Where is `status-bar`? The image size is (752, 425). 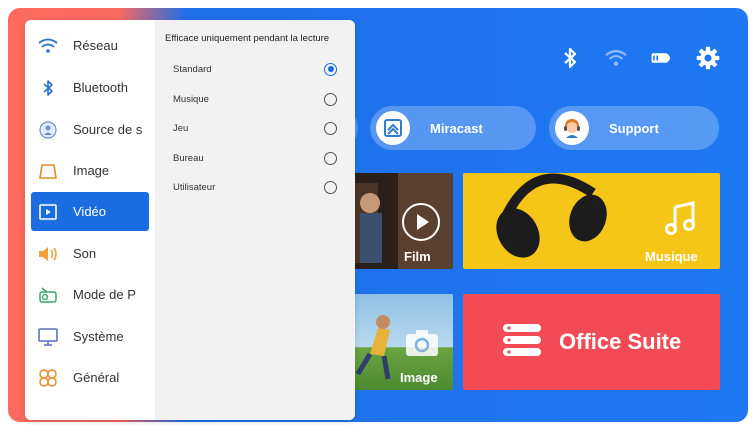 status-bar is located at coordinates (639, 58).